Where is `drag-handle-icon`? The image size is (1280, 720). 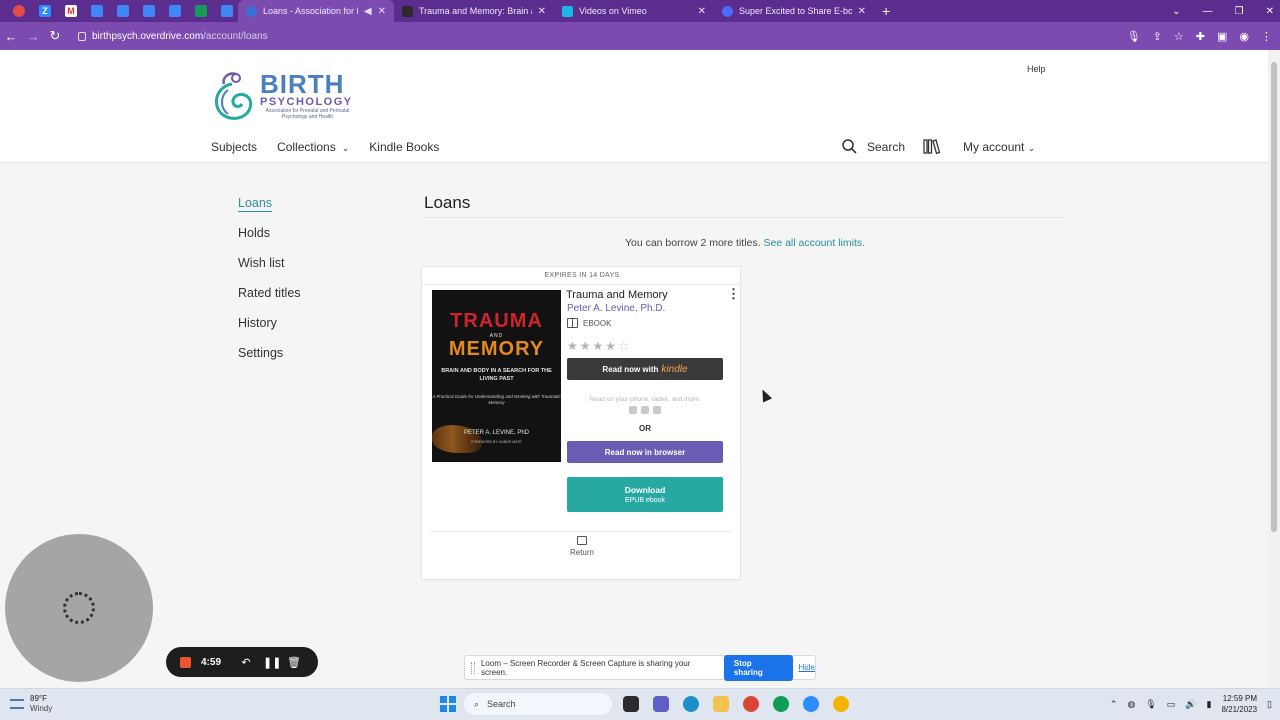 drag-handle-icon is located at coordinates (473, 667).